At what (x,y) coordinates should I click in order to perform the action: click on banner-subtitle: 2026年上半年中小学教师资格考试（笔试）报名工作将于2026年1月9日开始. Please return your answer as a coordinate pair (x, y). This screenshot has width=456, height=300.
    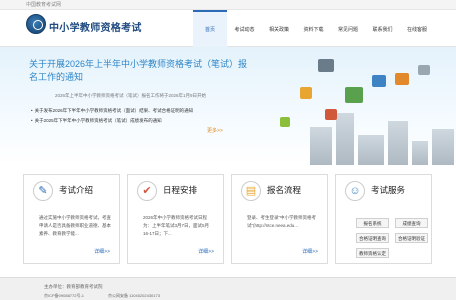
    Looking at the image, I should click on (131, 95).